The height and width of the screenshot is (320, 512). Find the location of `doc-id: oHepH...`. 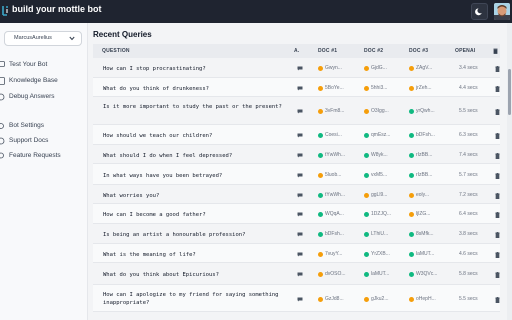

doc-id: oHepH... is located at coordinates (426, 299).